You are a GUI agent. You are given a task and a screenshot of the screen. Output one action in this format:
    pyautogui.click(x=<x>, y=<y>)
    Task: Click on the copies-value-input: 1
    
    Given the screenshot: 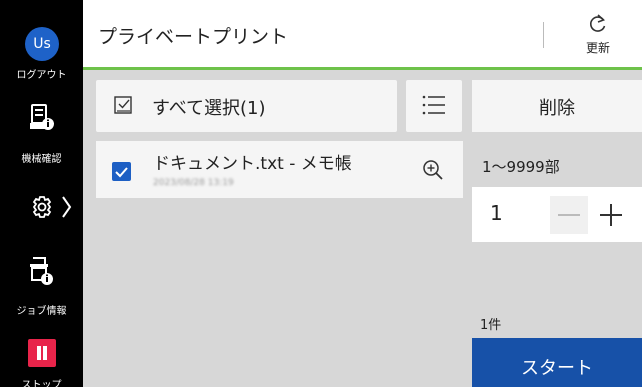 What is the action you would take?
    pyautogui.click(x=496, y=213)
    